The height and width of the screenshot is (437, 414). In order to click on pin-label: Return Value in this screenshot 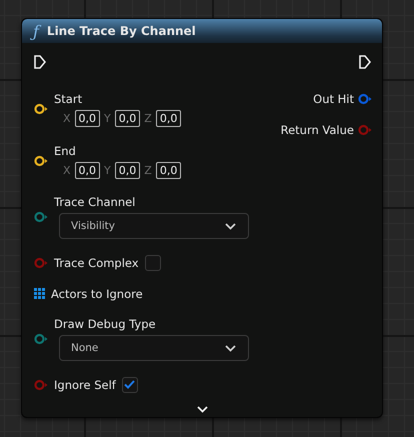, I will do `click(317, 129)`.